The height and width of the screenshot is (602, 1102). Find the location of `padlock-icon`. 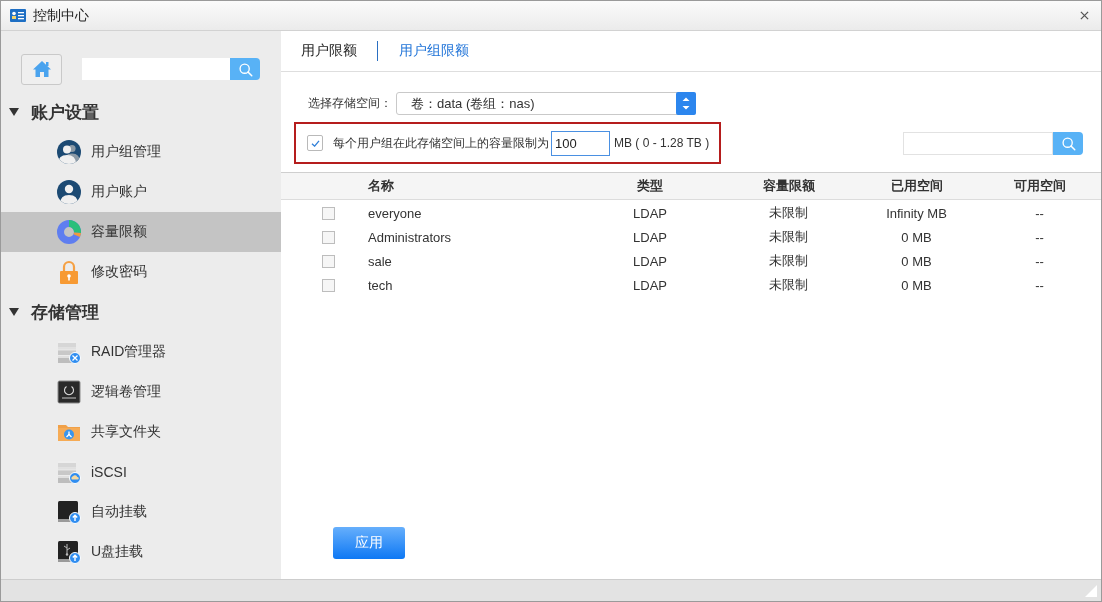

padlock-icon is located at coordinates (69, 272).